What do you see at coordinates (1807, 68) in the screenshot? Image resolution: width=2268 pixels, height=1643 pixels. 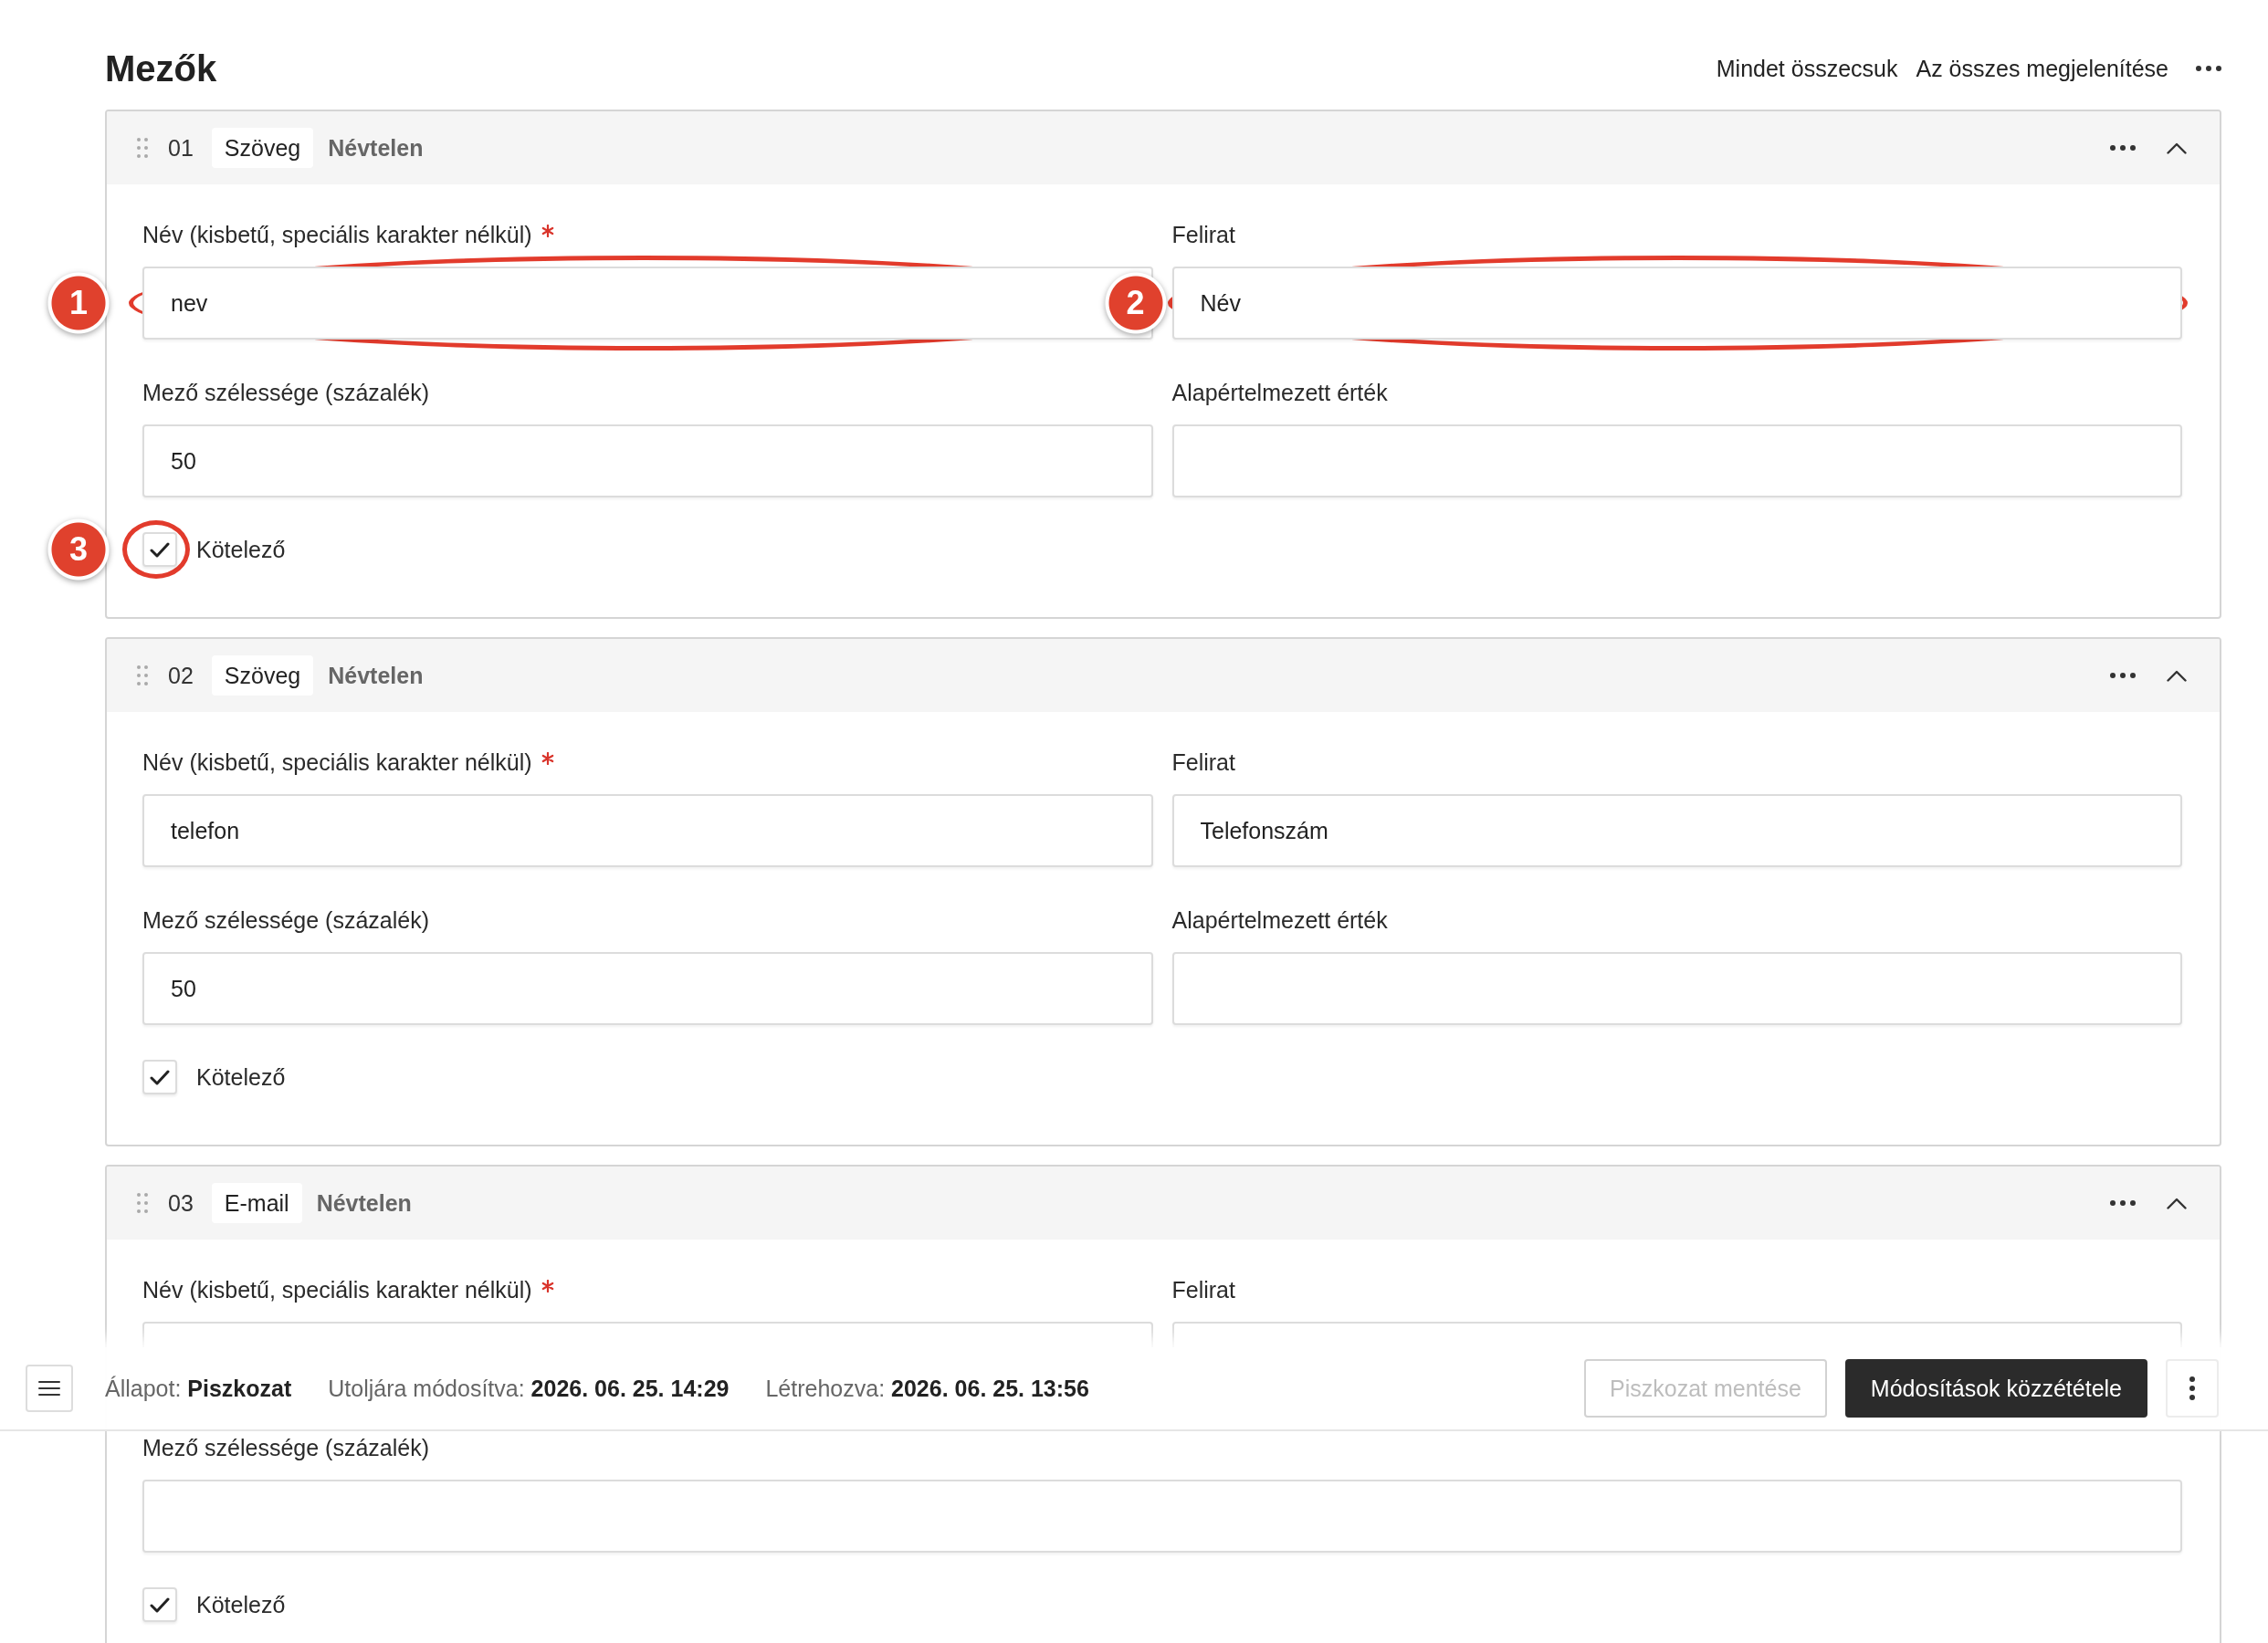 I see `header-action-link: Mindet összecsuk` at bounding box center [1807, 68].